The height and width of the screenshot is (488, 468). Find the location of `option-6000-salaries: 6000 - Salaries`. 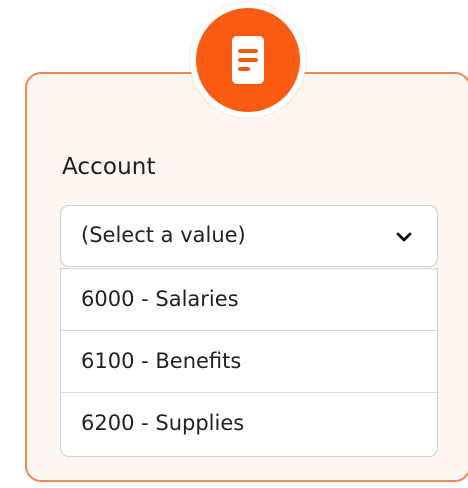

option-6000-salaries: 6000 - Salaries is located at coordinates (249, 300).